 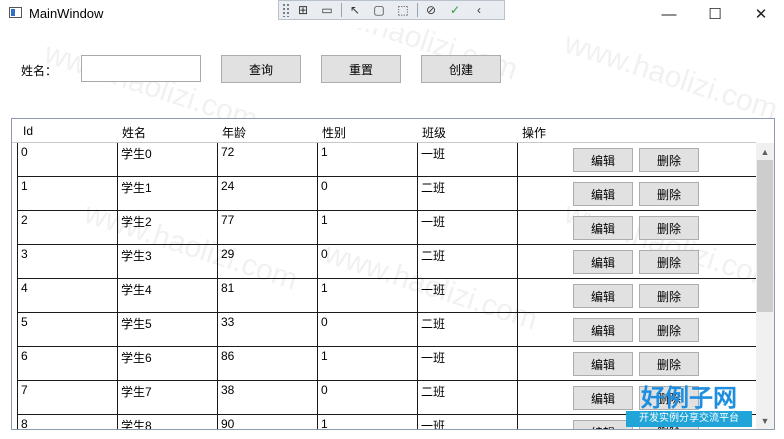 I want to click on cell-age: 24, so click(x=267, y=193).